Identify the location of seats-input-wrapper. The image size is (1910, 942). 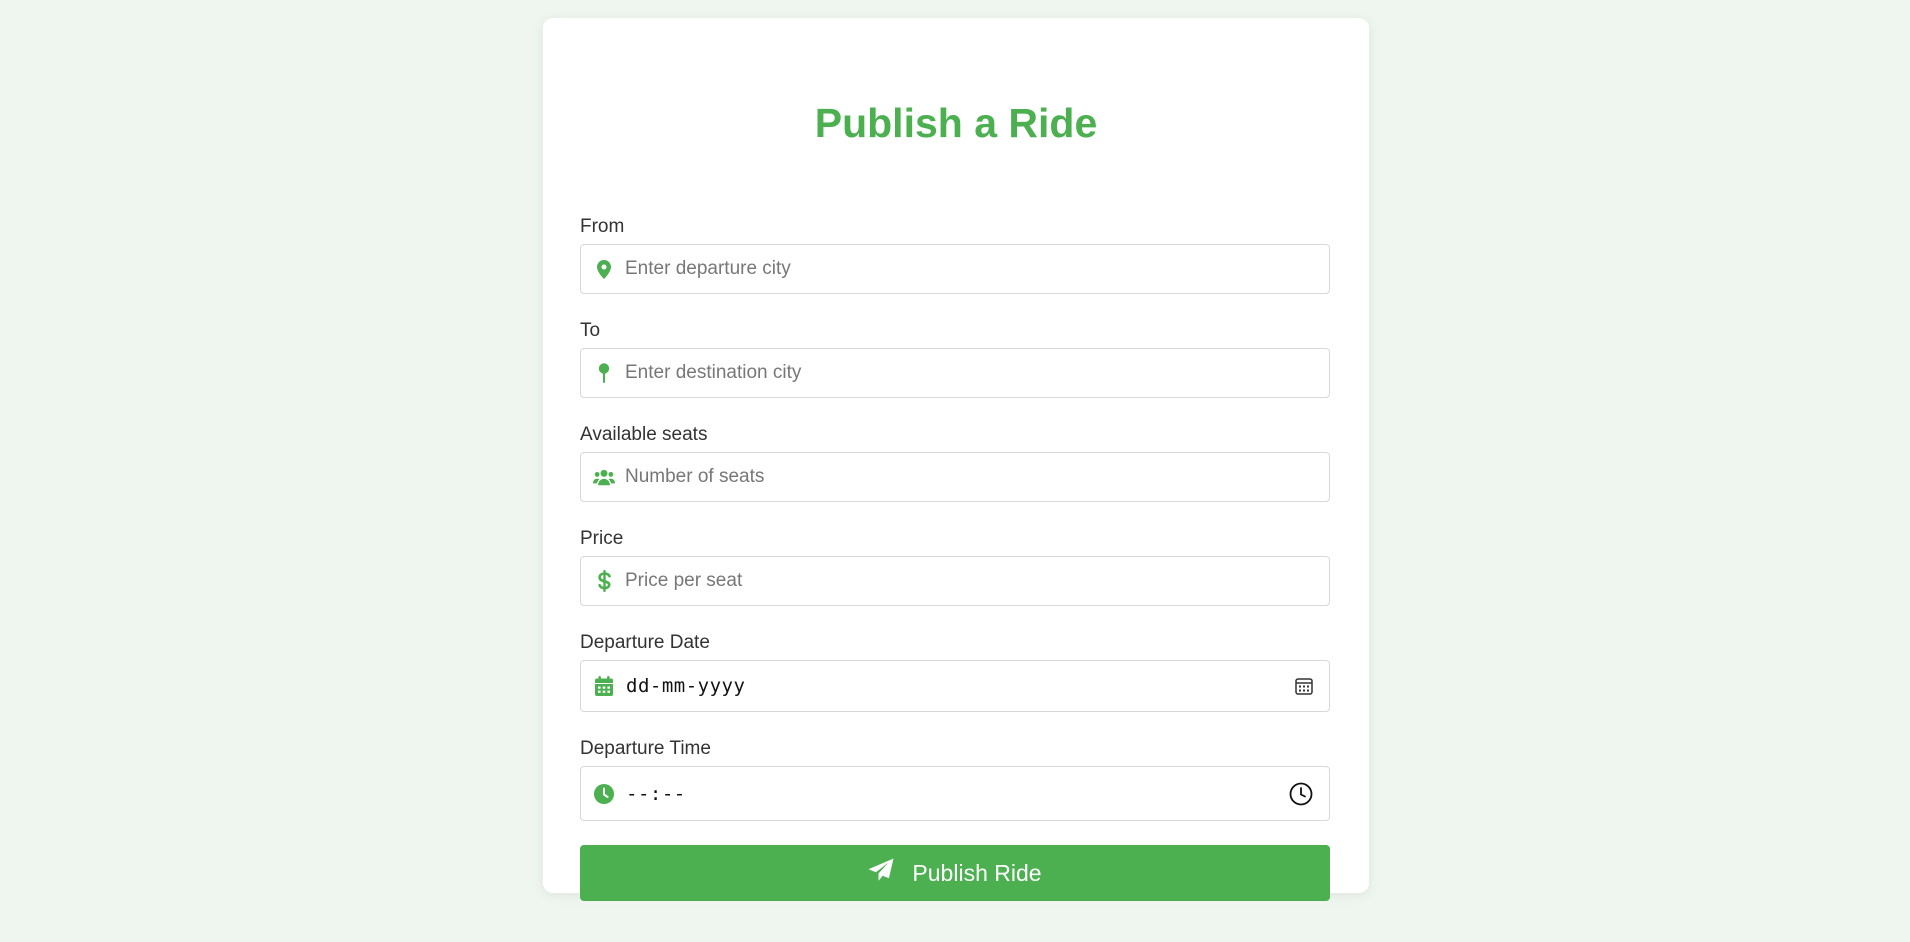
(955, 477).